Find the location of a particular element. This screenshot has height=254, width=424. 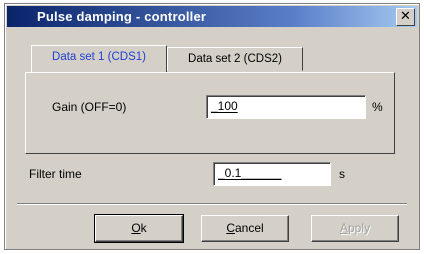

tab-data-set-1: Data set 1 (CDS1) is located at coordinates (99, 58).